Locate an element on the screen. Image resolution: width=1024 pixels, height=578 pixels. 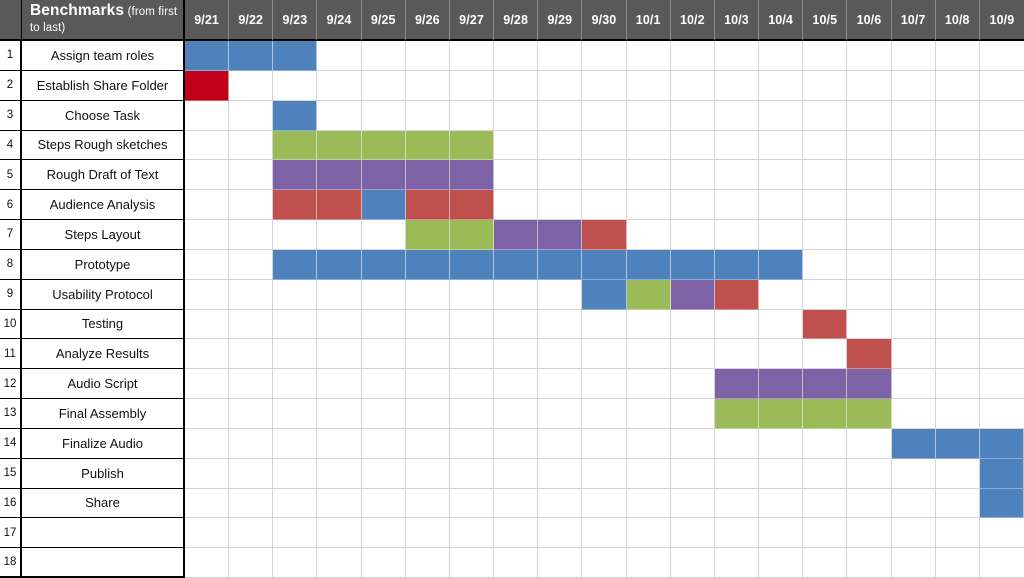
task-name-cell is located at coordinates (103, 563).